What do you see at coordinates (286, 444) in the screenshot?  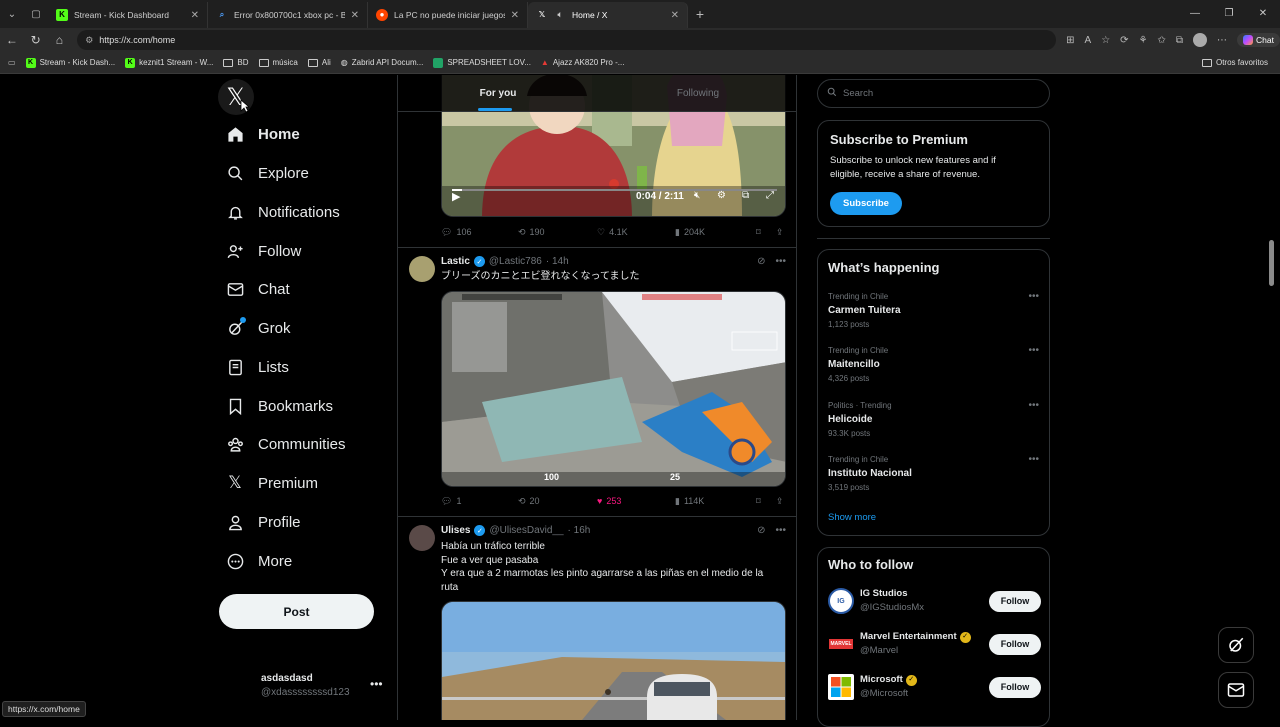 I see `nav-communities: Communities` at bounding box center [286, 444].